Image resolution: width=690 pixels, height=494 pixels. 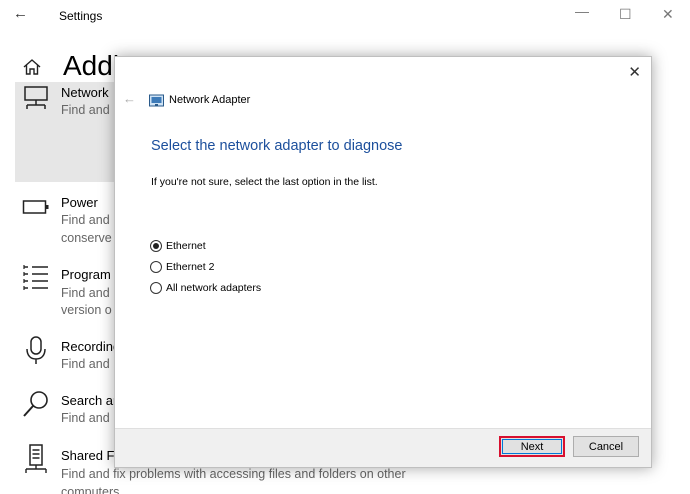 I want to click on item-description: computers, so click(x=90, y=489).